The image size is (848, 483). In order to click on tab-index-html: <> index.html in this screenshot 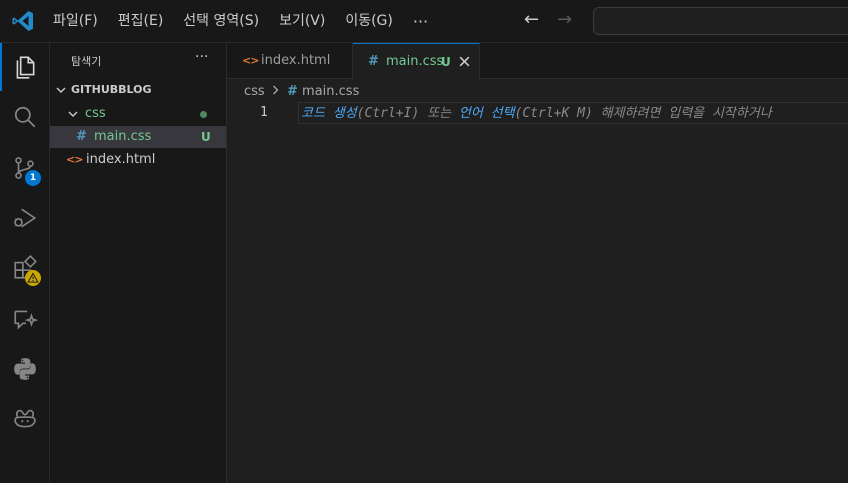, I will do `click(290, 61)`.